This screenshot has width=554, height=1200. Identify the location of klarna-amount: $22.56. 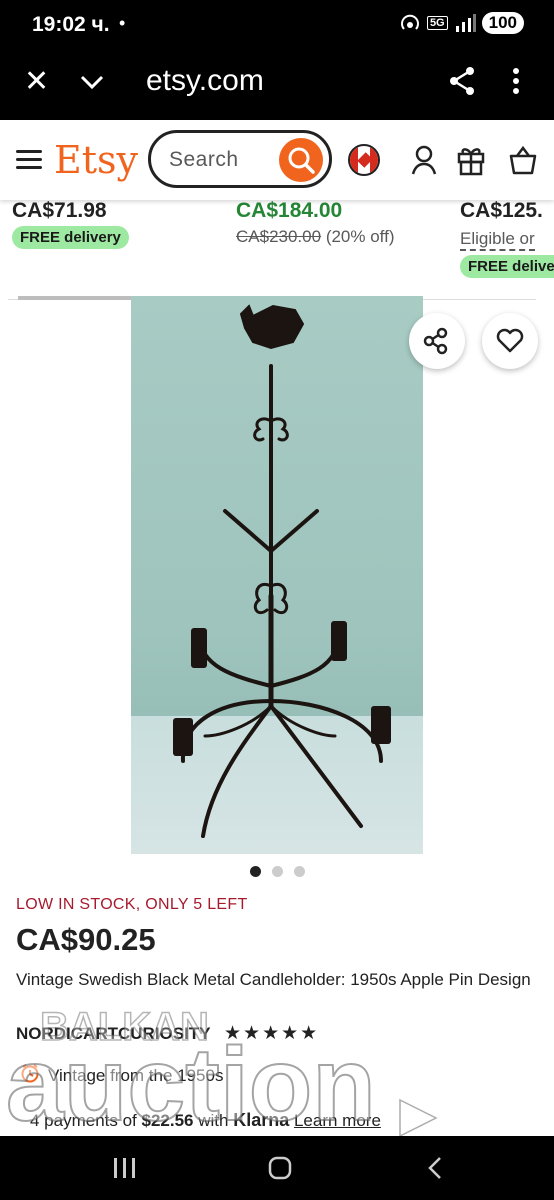
(167, 1120).